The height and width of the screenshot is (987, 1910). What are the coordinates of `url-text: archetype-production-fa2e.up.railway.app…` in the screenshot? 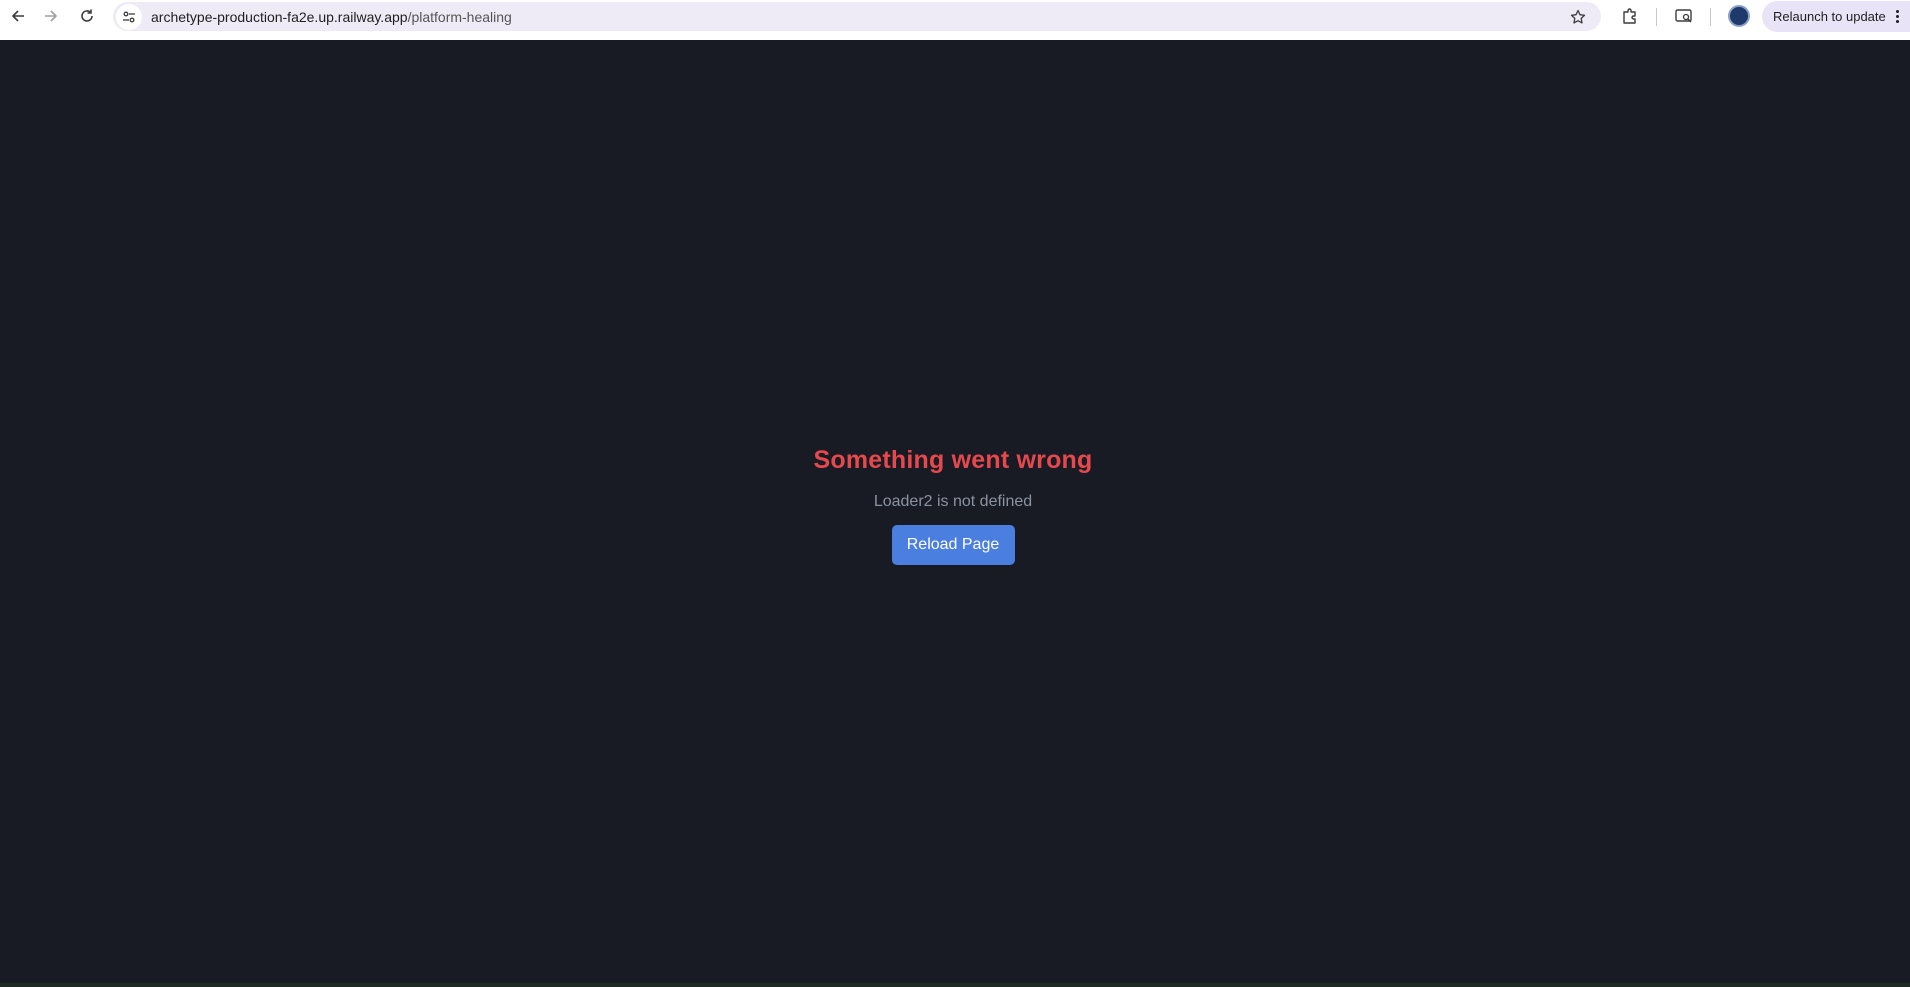 It's located at (331, 17).